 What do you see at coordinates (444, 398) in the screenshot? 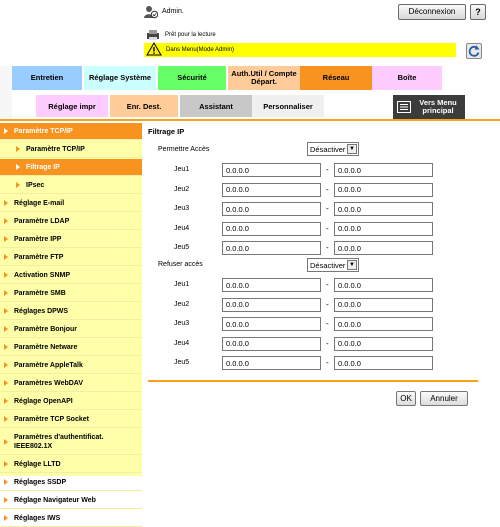
I see `cancel-button: Annuler` at bounding box center [444, 398].